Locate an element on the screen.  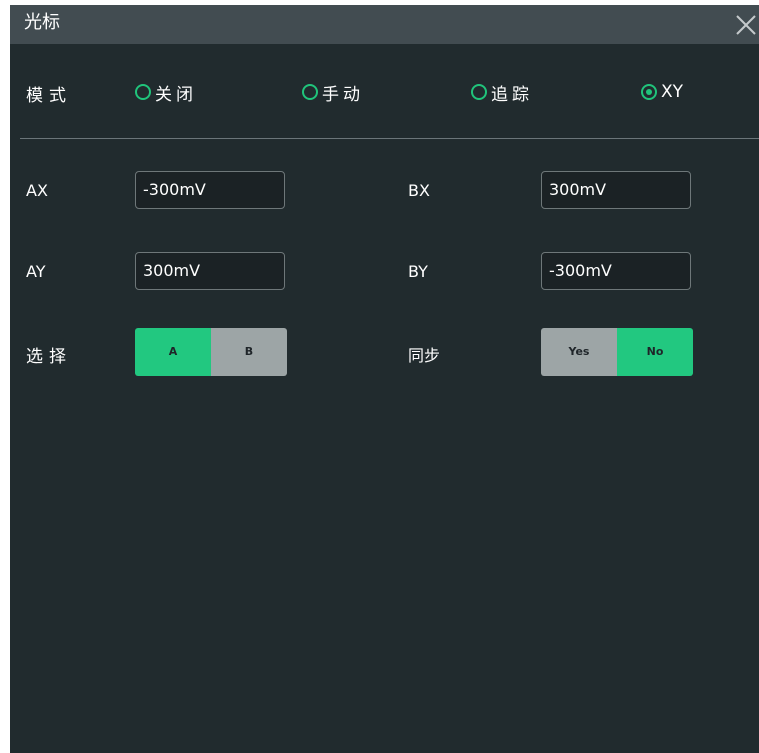
bx-label: BX is located at coordinates (419, 190).